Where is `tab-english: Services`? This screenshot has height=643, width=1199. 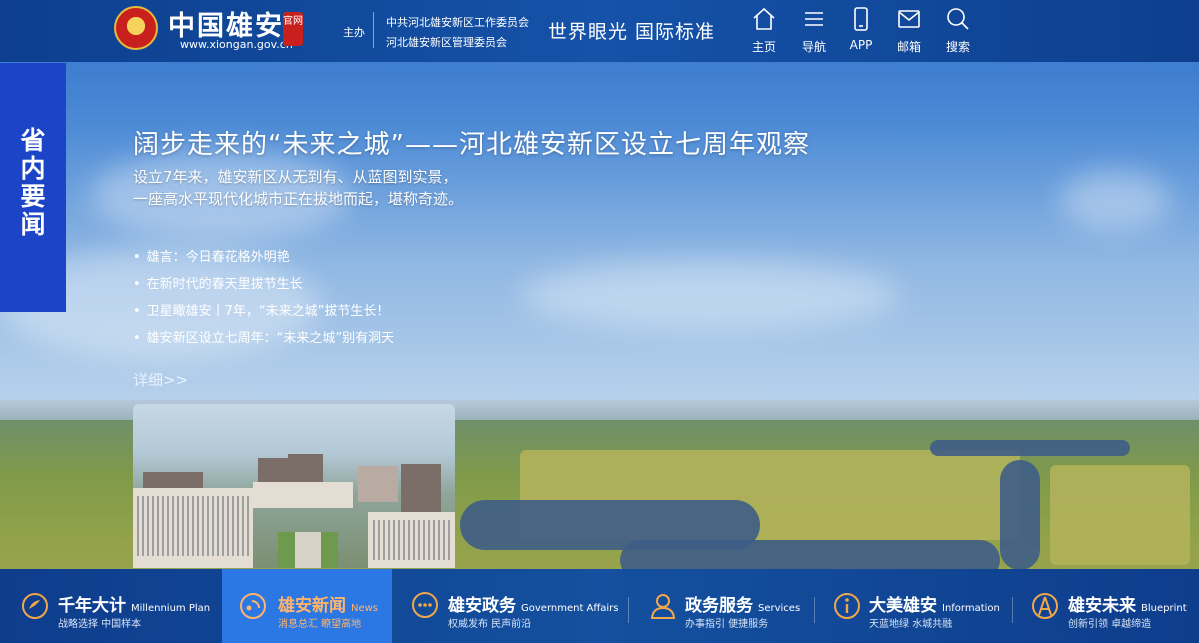 tab-english: Services is located at coordinates (779, 608).